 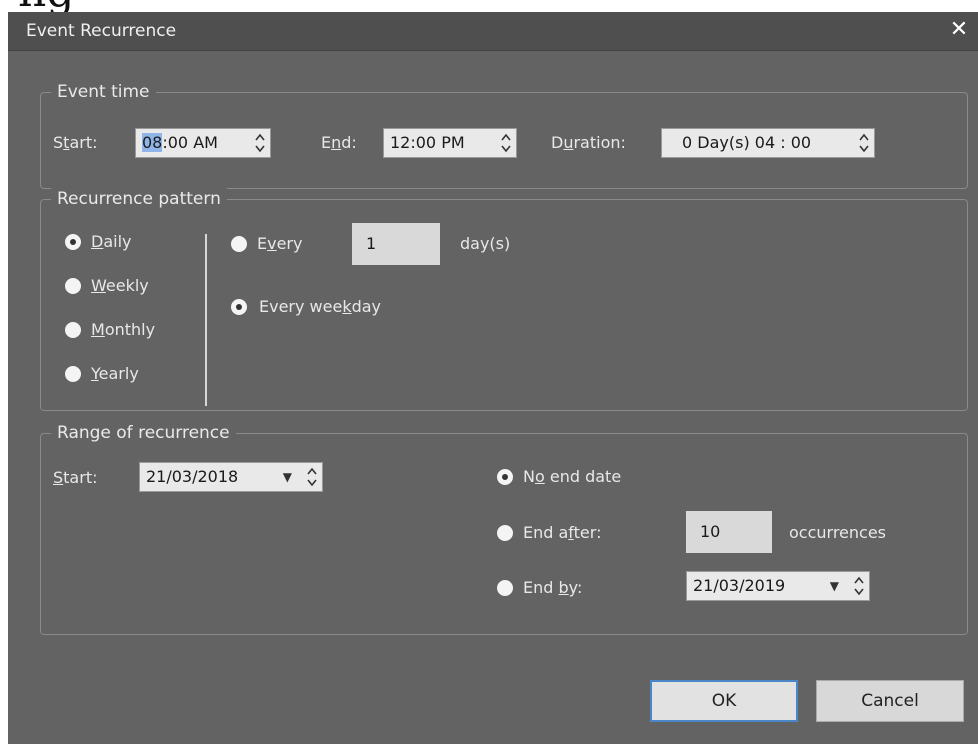 I want to click on no-end-date-label: No end date, so click(x=572, y=476).